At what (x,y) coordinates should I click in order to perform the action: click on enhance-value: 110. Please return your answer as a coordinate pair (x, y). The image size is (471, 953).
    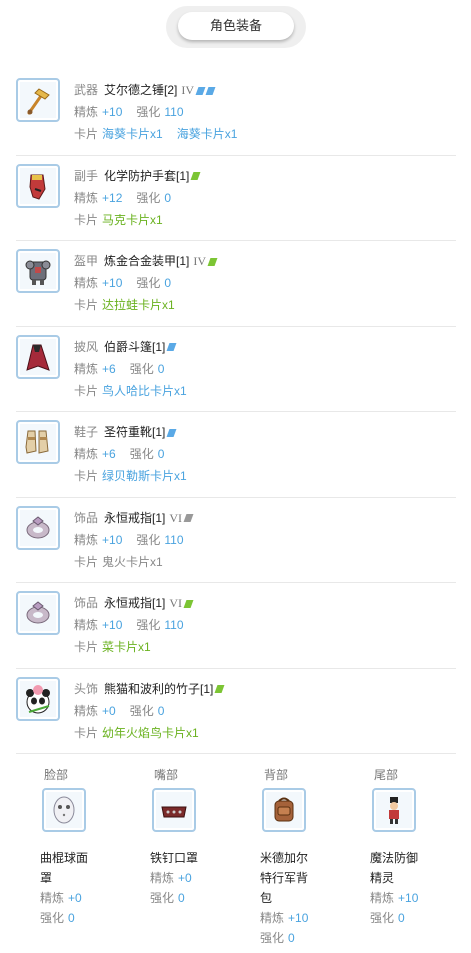
    Looking at the image, I should click on (174, 112).